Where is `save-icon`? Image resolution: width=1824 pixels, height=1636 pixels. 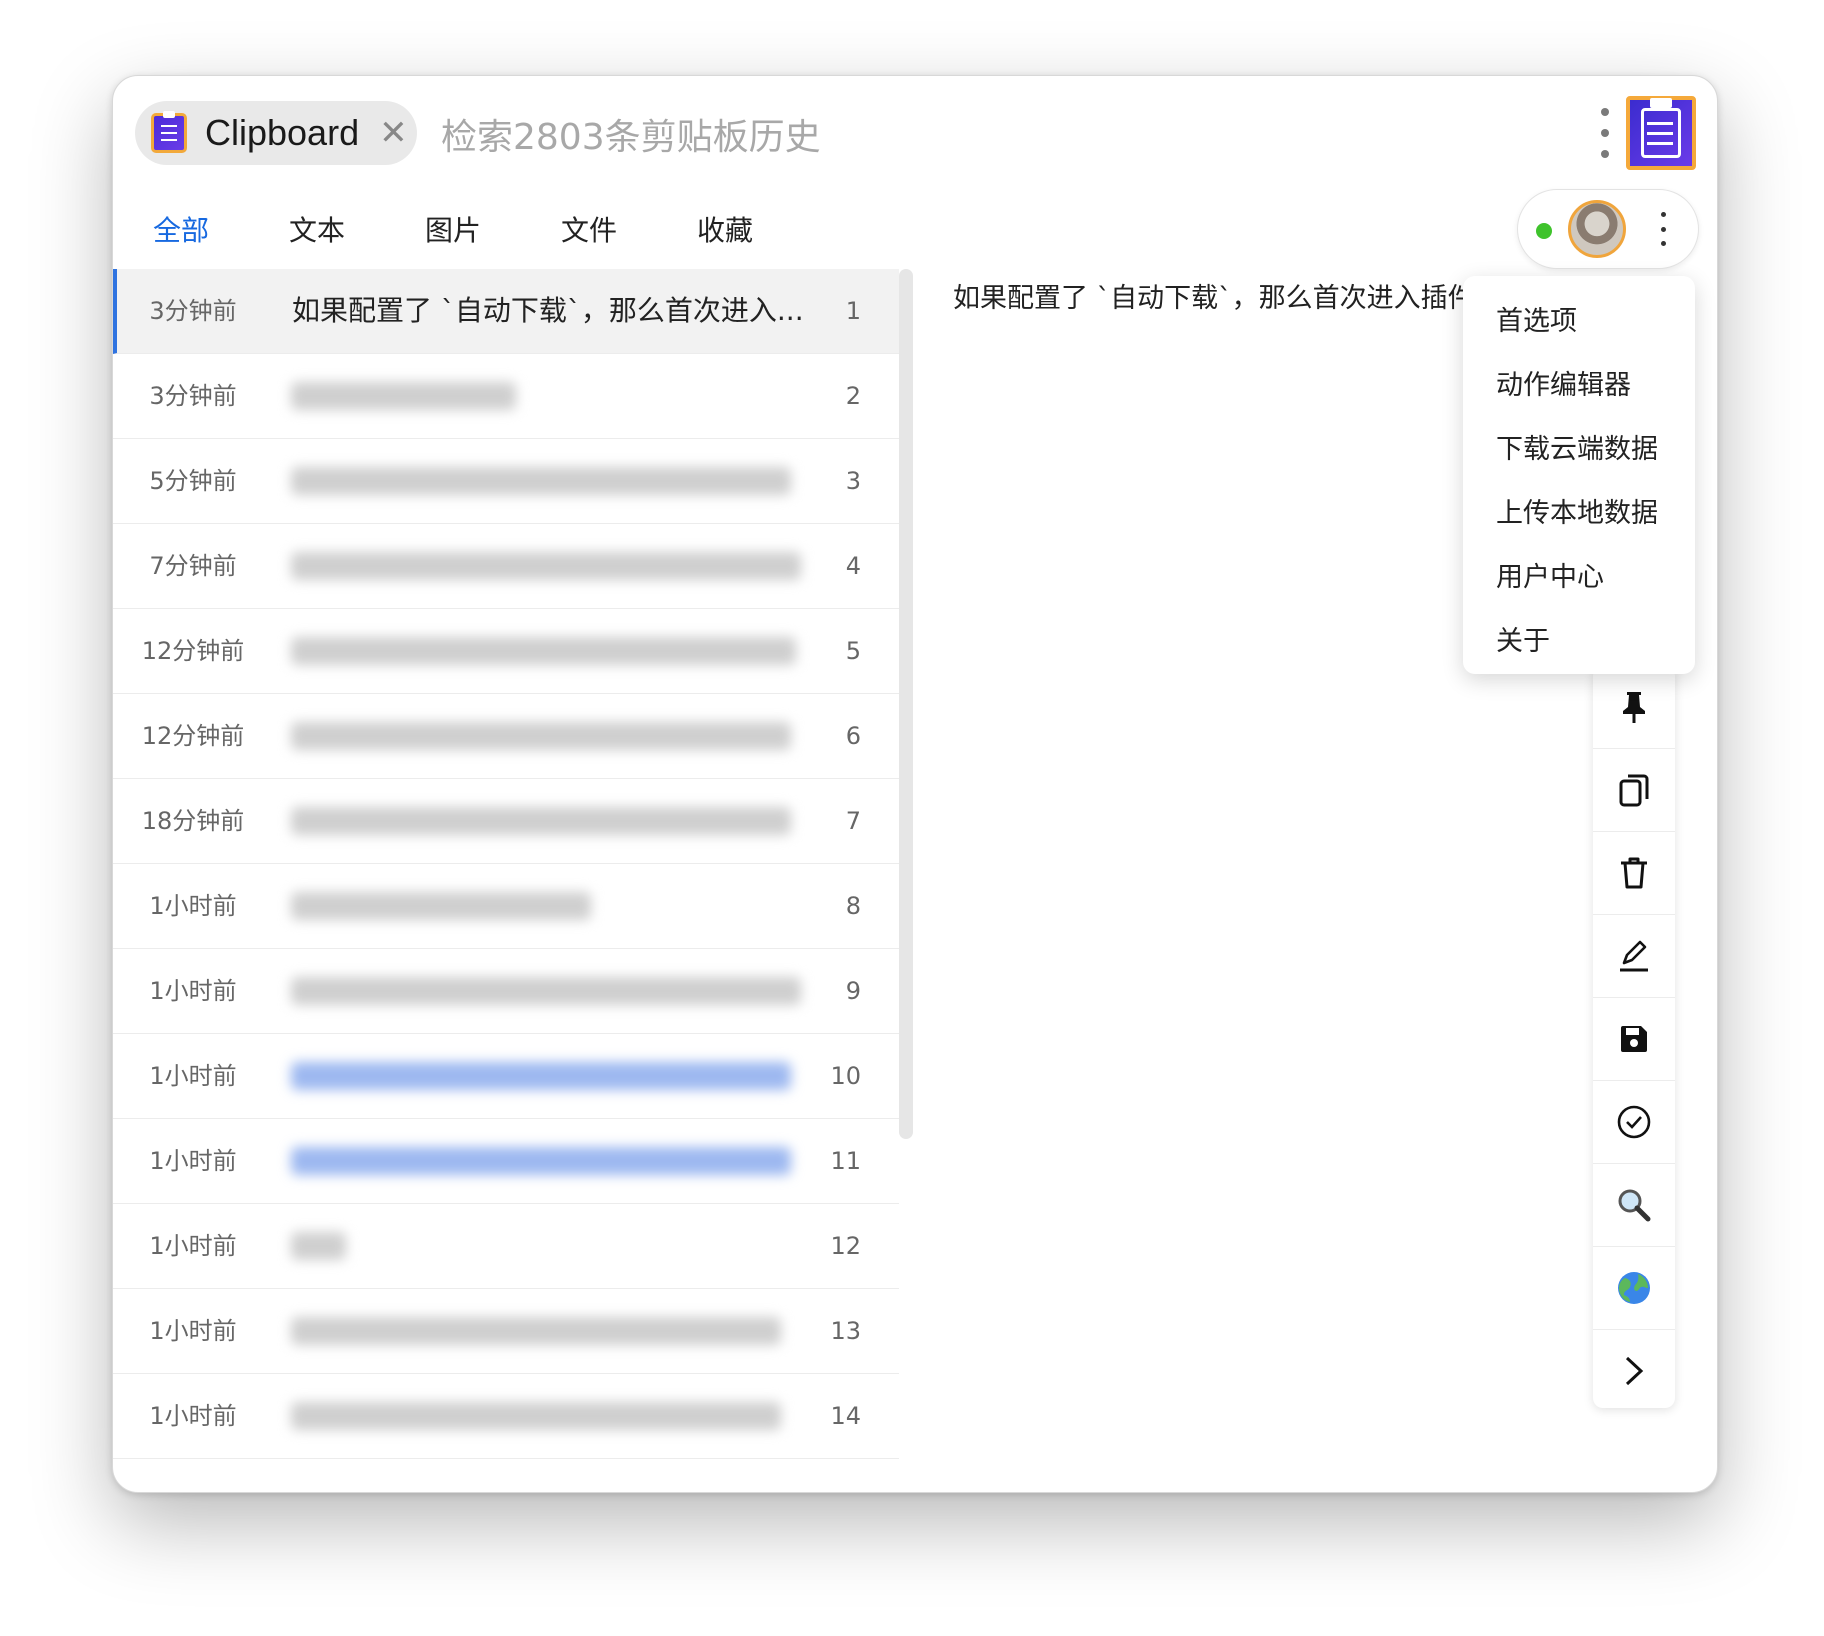
save-icon is located at coordinates (1634, 1039).